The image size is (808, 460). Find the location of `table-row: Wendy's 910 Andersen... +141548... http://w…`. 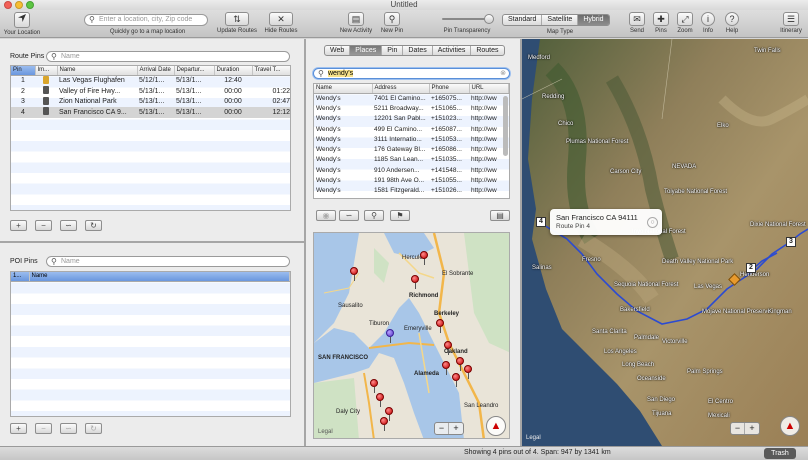

table-row: Wendy's 910 Andersen... +141548... http://w… is located at coordinates (411, 170).